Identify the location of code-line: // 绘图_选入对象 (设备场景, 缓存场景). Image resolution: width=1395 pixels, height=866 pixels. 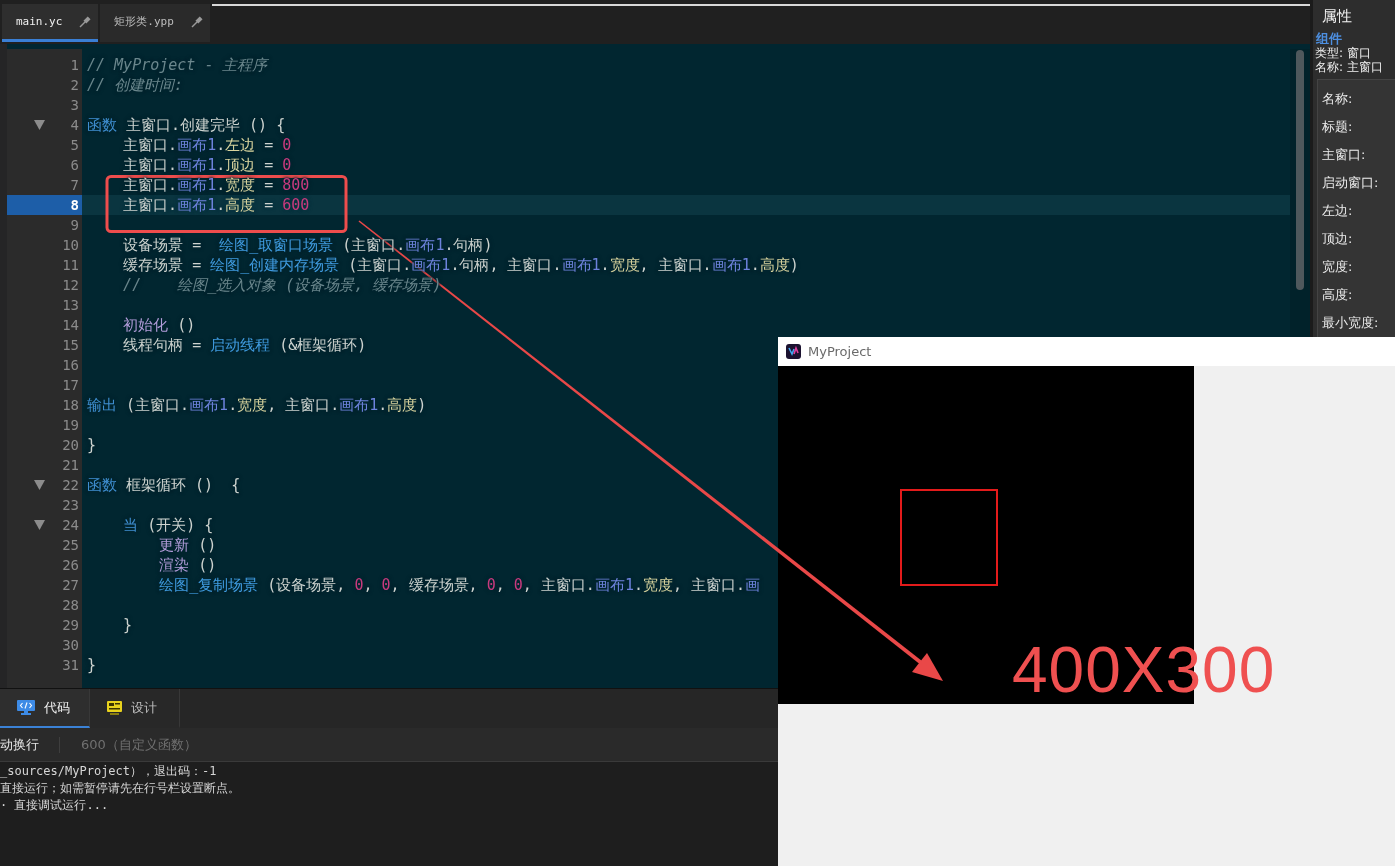
(282, 285).